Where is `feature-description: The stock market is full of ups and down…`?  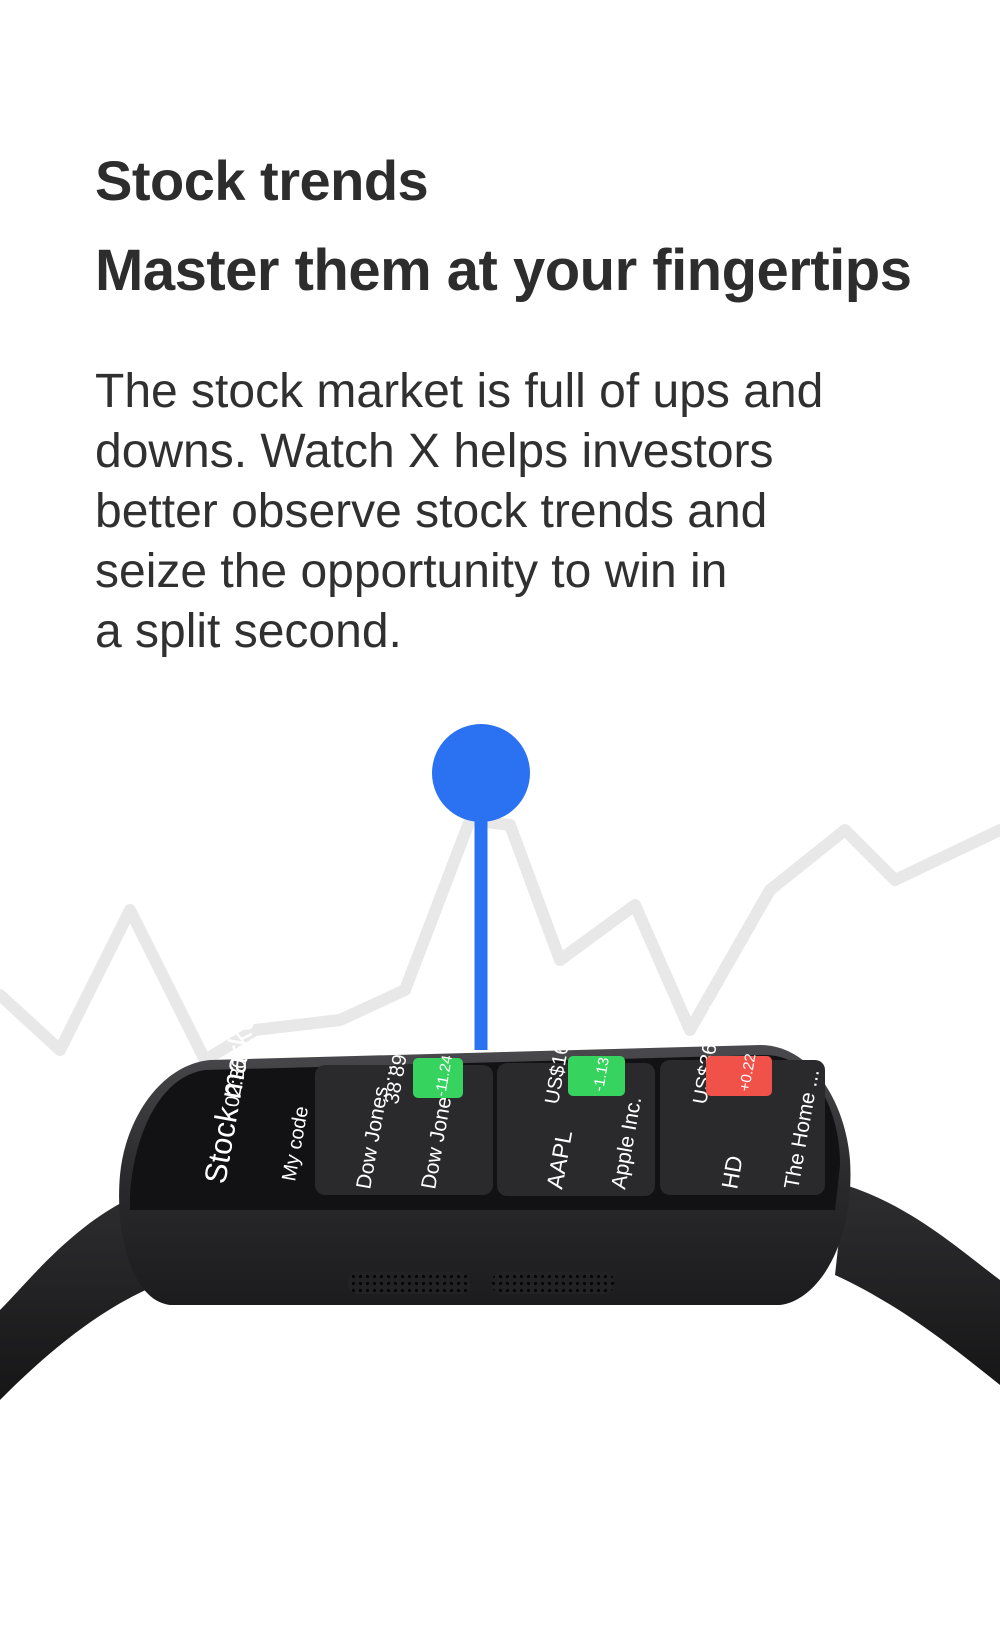 feature-description: The stock market is full of ups and down… is located at coordinates (459, 511).